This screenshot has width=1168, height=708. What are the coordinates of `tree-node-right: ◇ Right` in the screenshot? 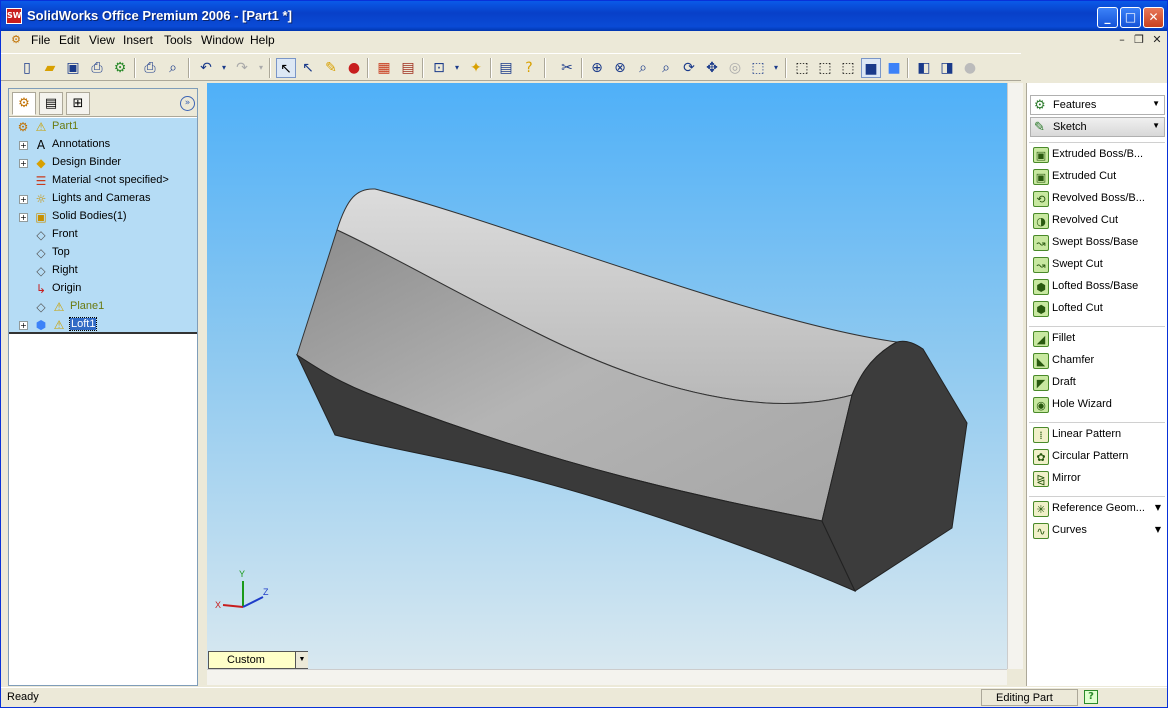 It's located at (103, 271).